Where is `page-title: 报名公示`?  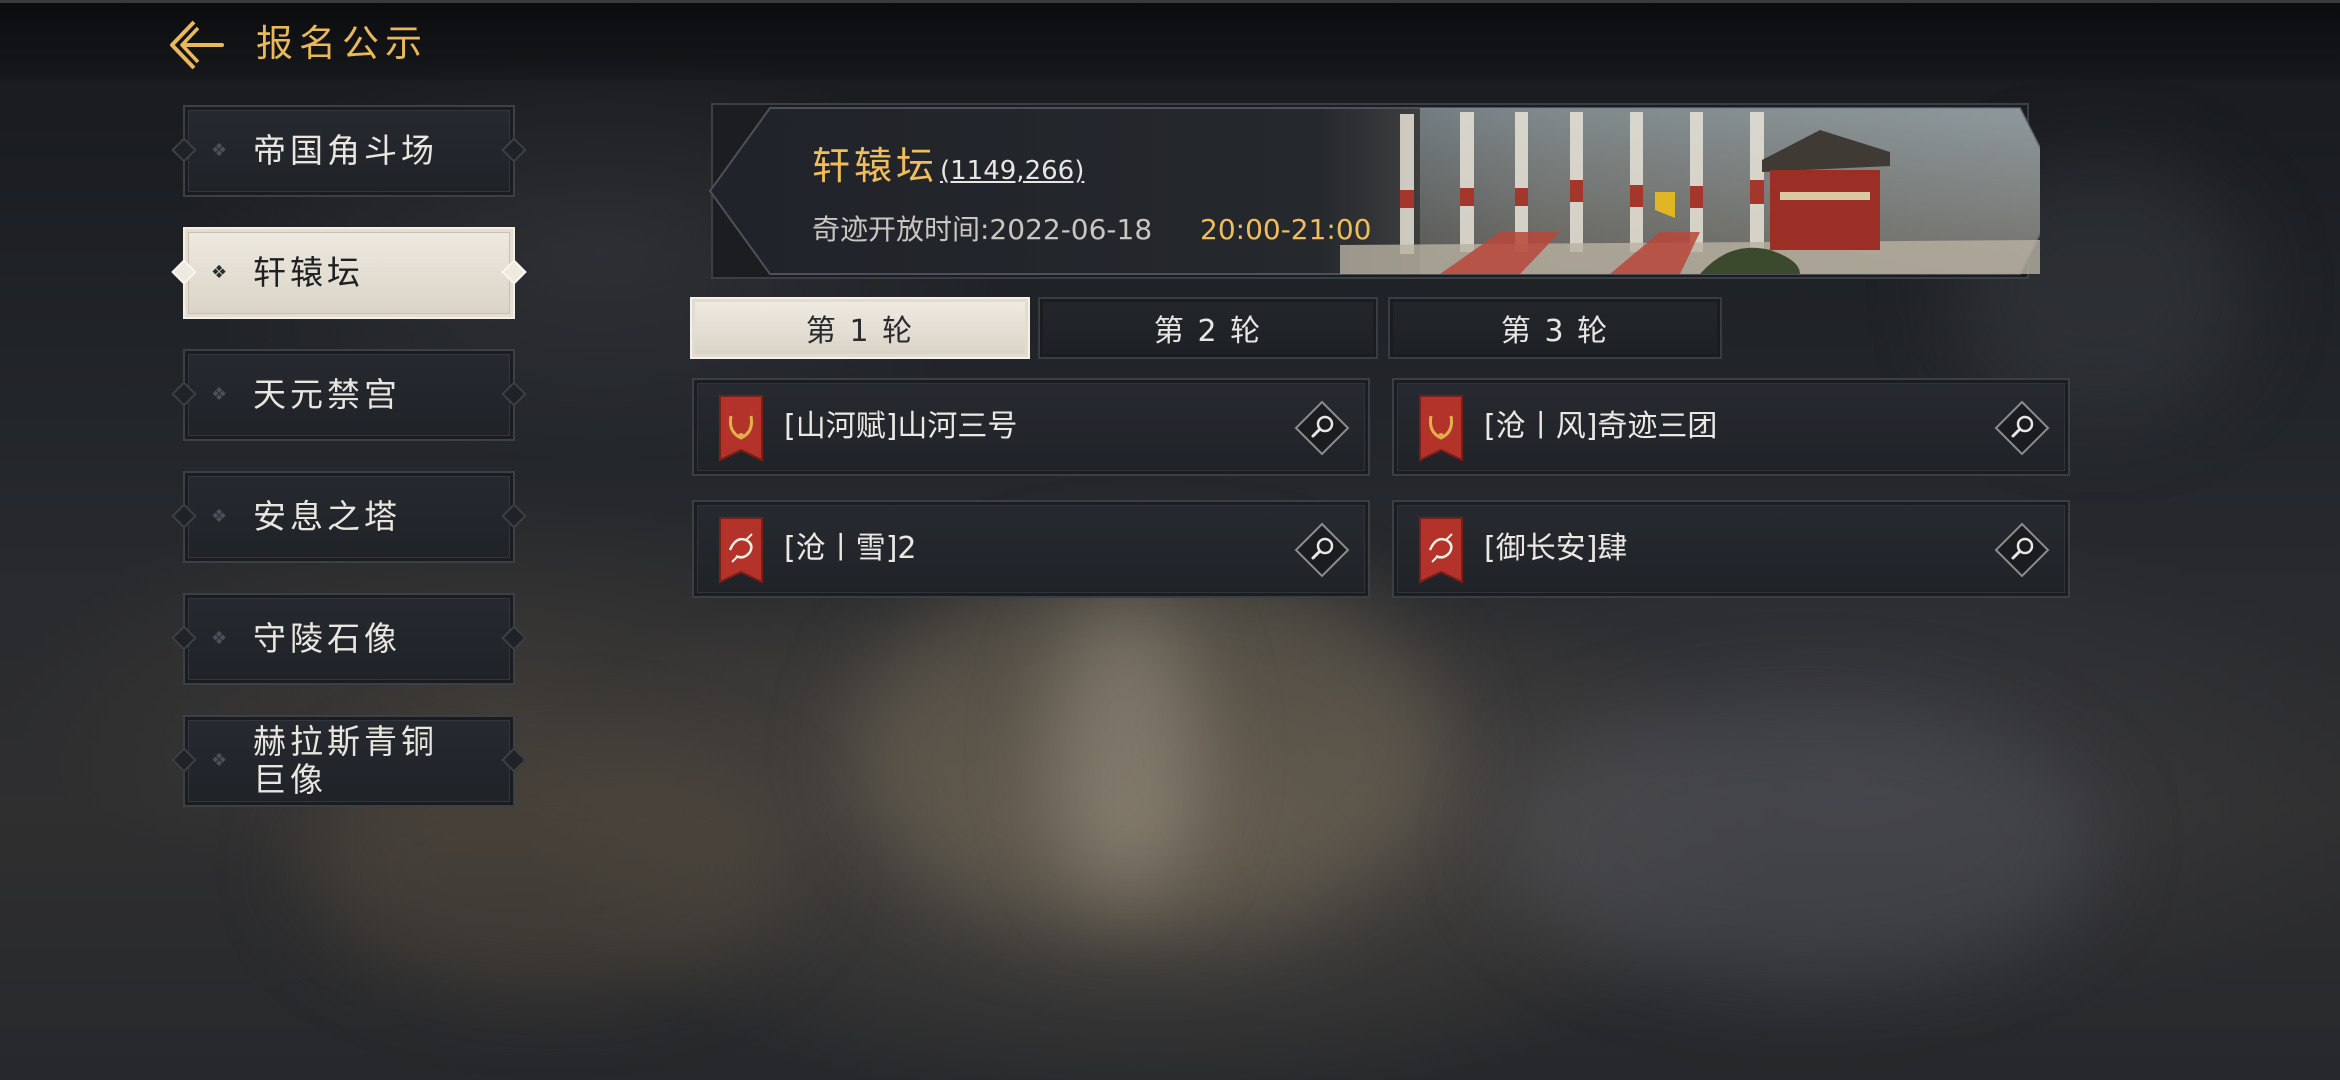
page-title: 报名公示 is located at coordinates (342, 43).